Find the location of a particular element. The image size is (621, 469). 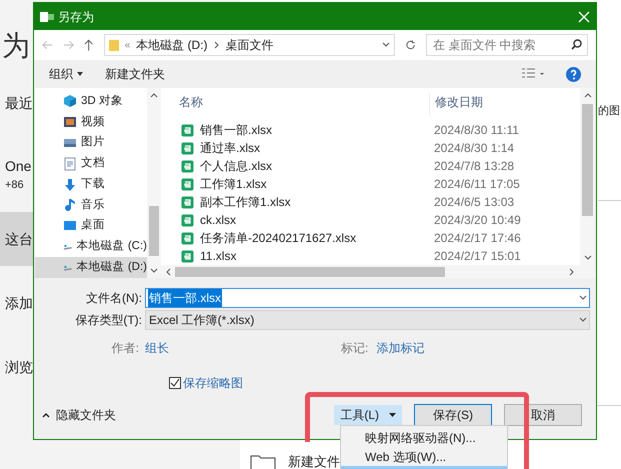

refresh-icon is located at coordinates (410, 45).